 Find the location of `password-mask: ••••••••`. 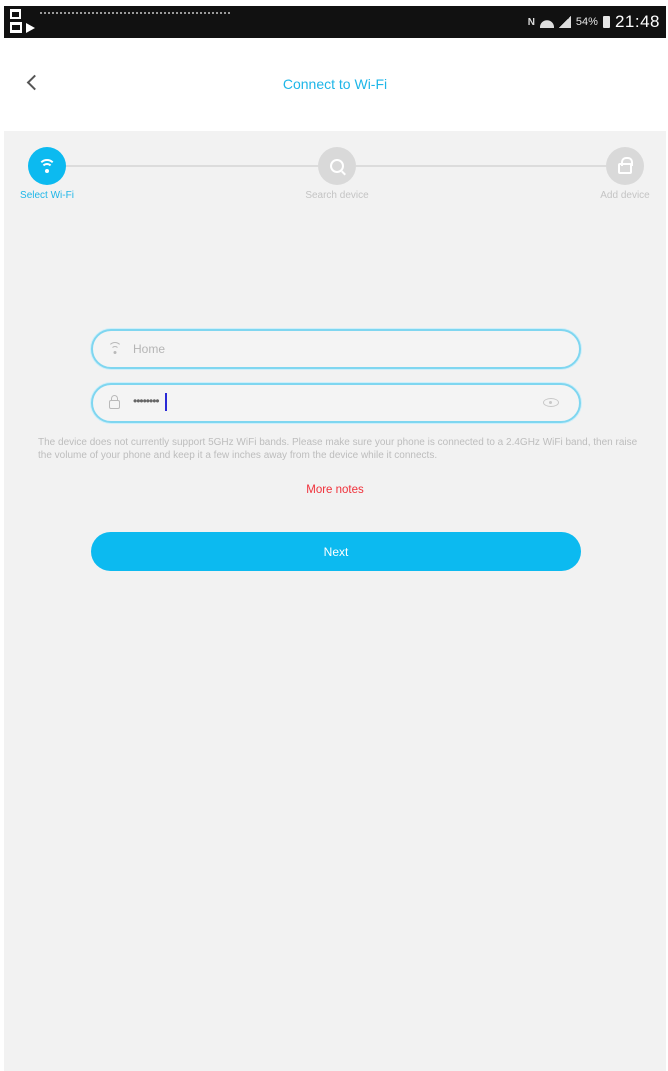

password-mask: •••••••• is located at coordinates (146, 401).